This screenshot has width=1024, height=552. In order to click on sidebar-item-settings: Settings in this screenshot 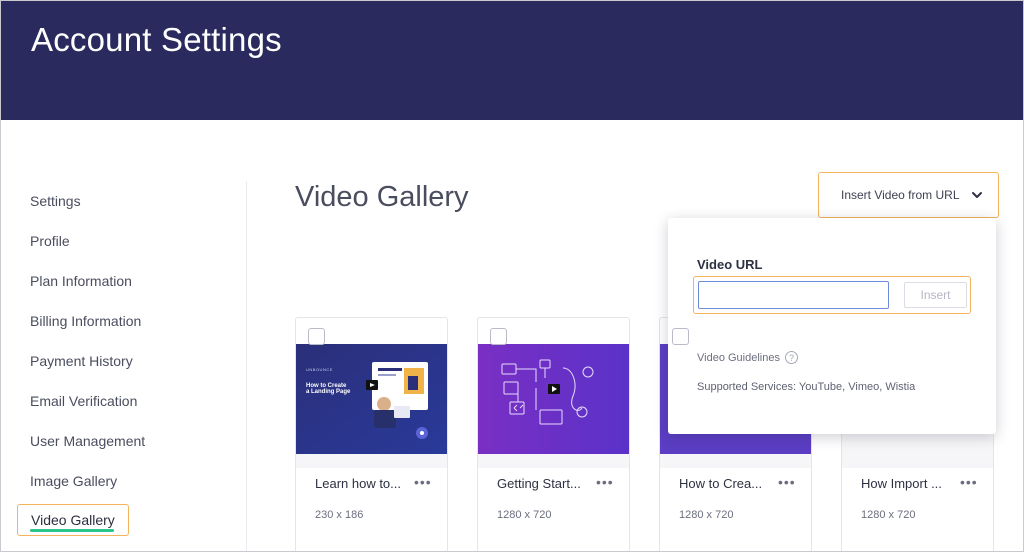, I will do `click(55, 201)`.